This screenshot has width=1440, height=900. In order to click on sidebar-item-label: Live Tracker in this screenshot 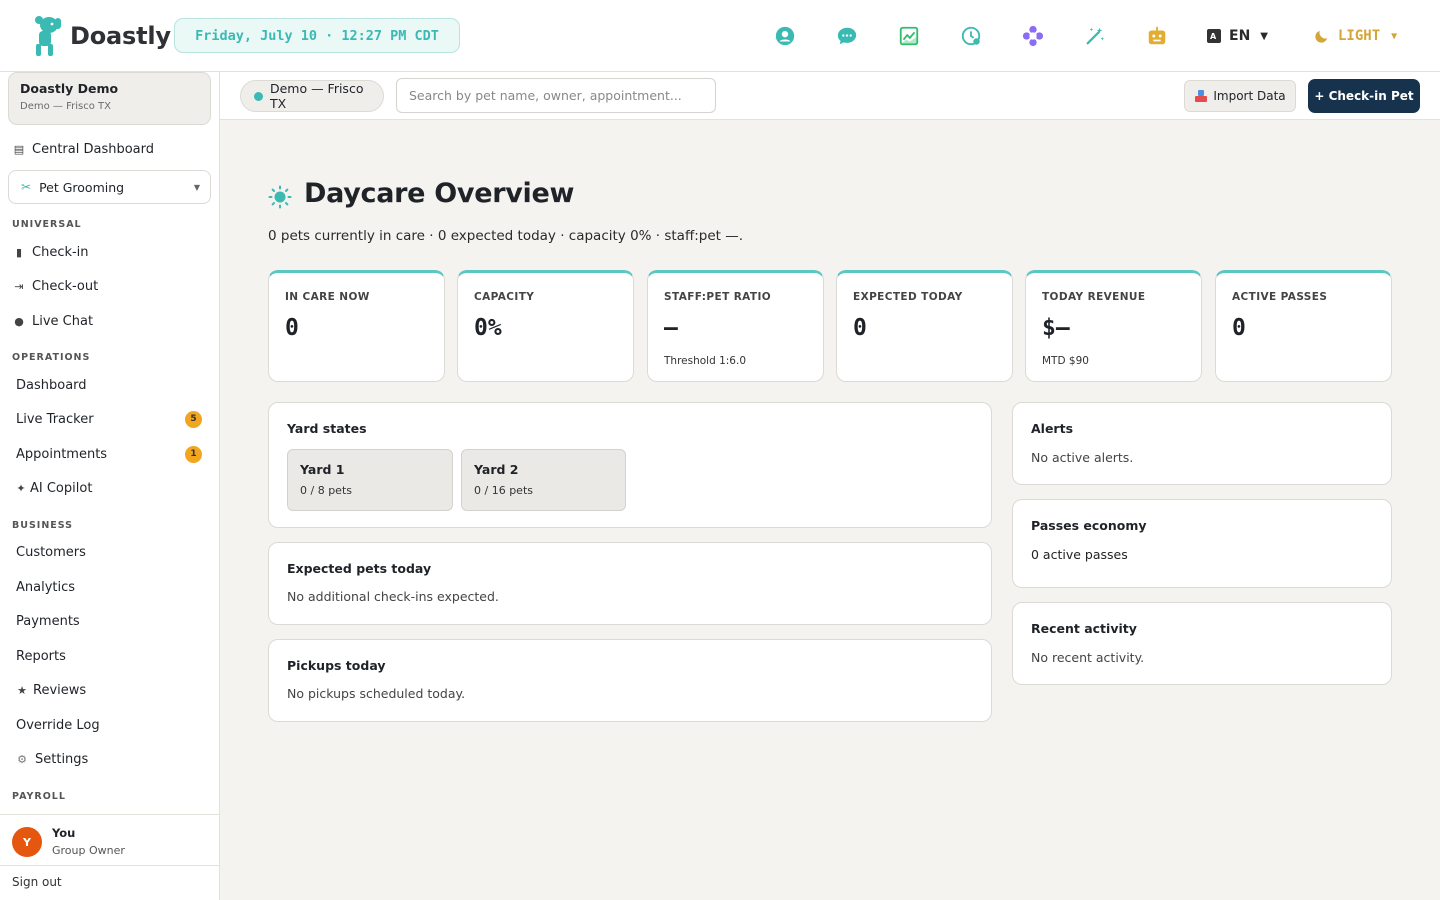, I will do `click(55, 419)`.